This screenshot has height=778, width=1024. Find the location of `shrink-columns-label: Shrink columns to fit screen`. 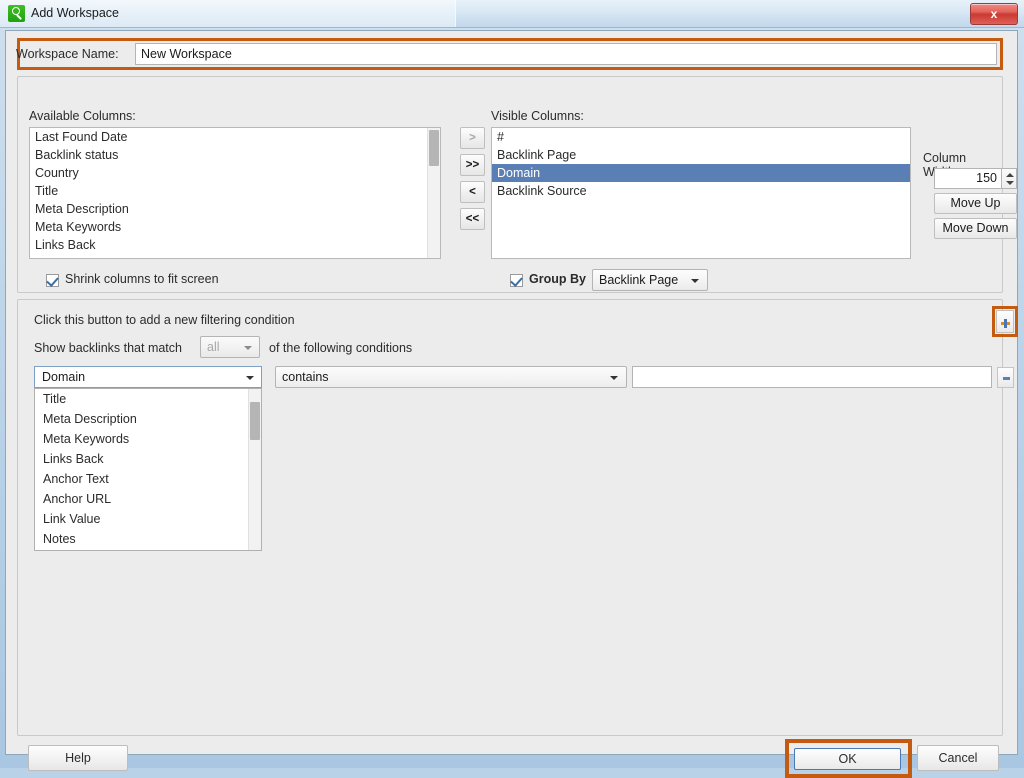

shrink-columns-label: Shrink columns to fit screen is located at coordinates (142, 279).